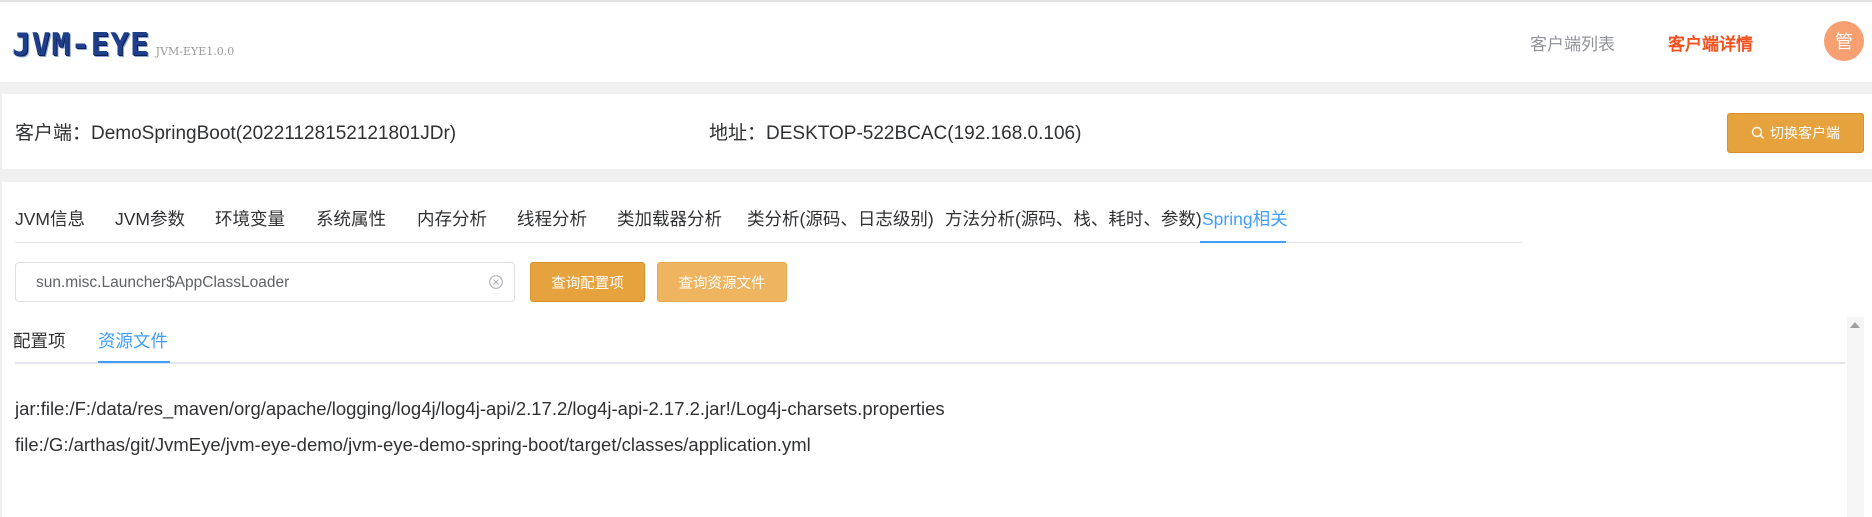 Image resolution: width=1872 pixels, height=517 pixels. Describe the element at coordinates (895, 133) in the screenshot. I see `client-address: 地址：DESKTOP-522BCAC(192.168.0.106)` at that location.